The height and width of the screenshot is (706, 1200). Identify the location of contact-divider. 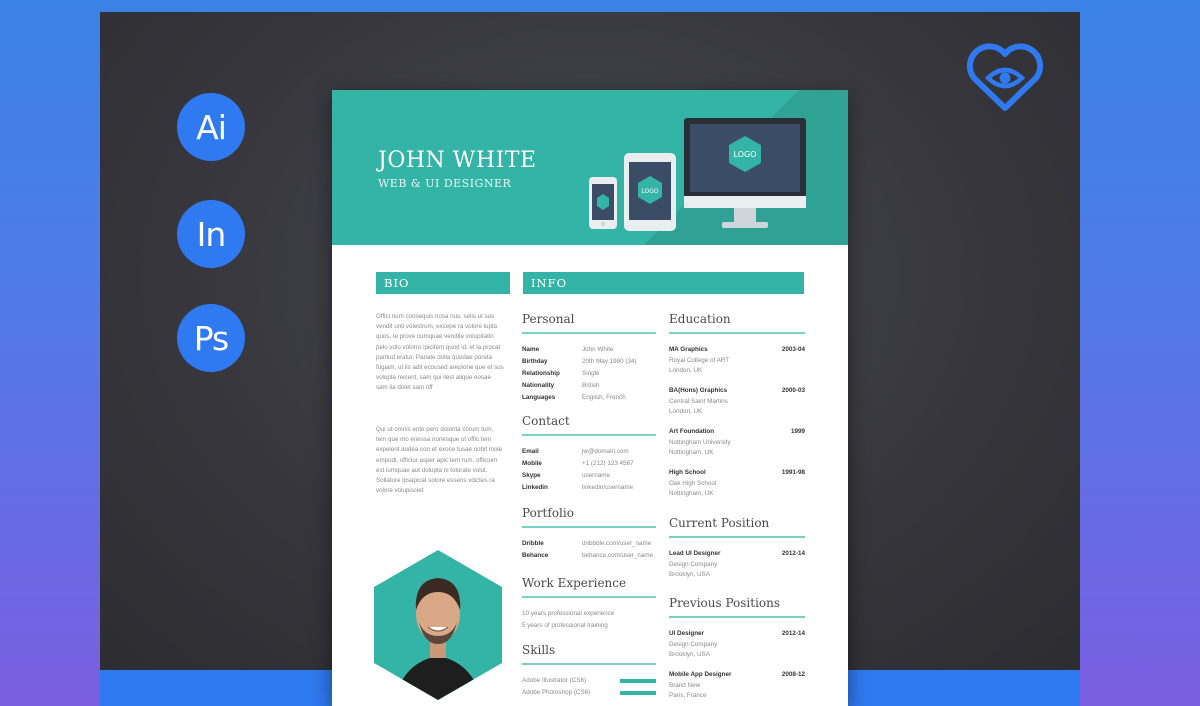
(589, 435).